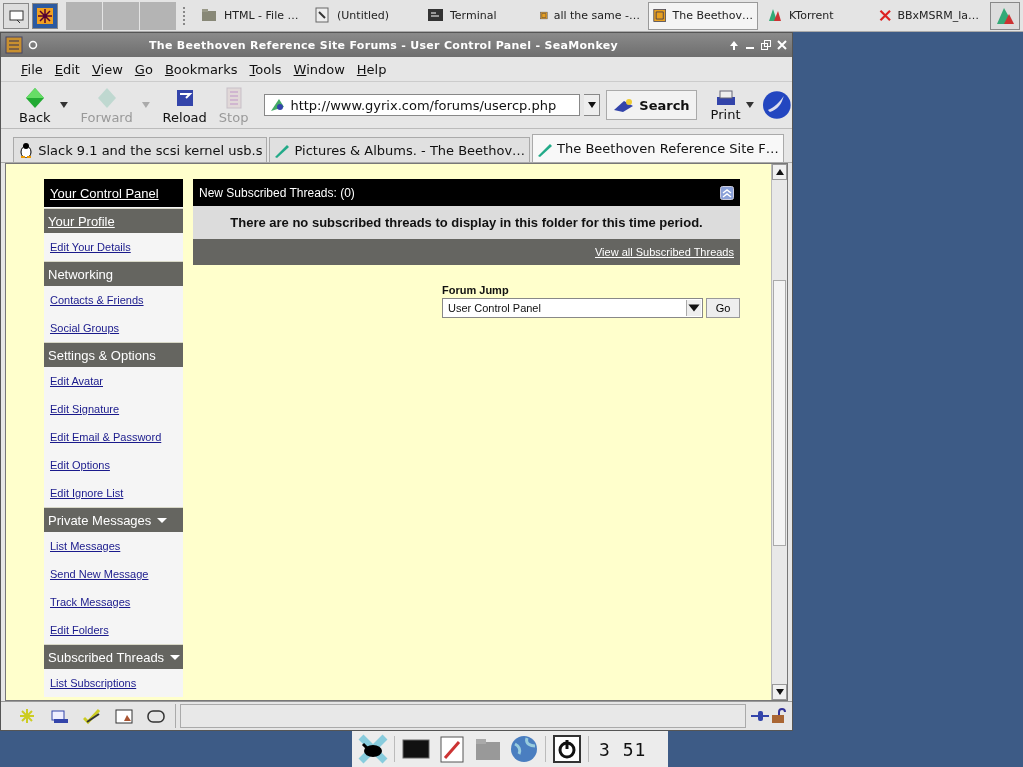  What do you see at coordinates (113, 354) in the screenshot?
I see `section-heading: Settings & Options` at bounding box center [113, 354].